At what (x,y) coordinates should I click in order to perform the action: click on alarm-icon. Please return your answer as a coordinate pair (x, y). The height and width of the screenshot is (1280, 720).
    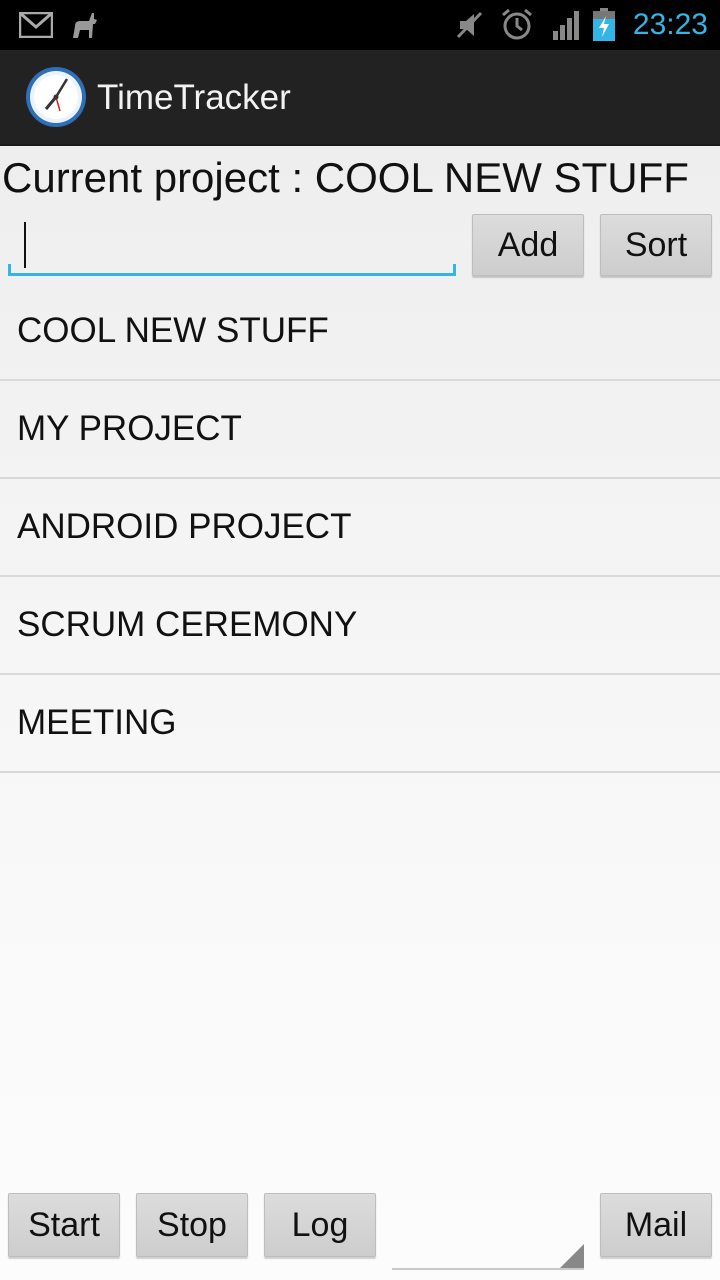
    Looking at the image, I should click on (517, 25).